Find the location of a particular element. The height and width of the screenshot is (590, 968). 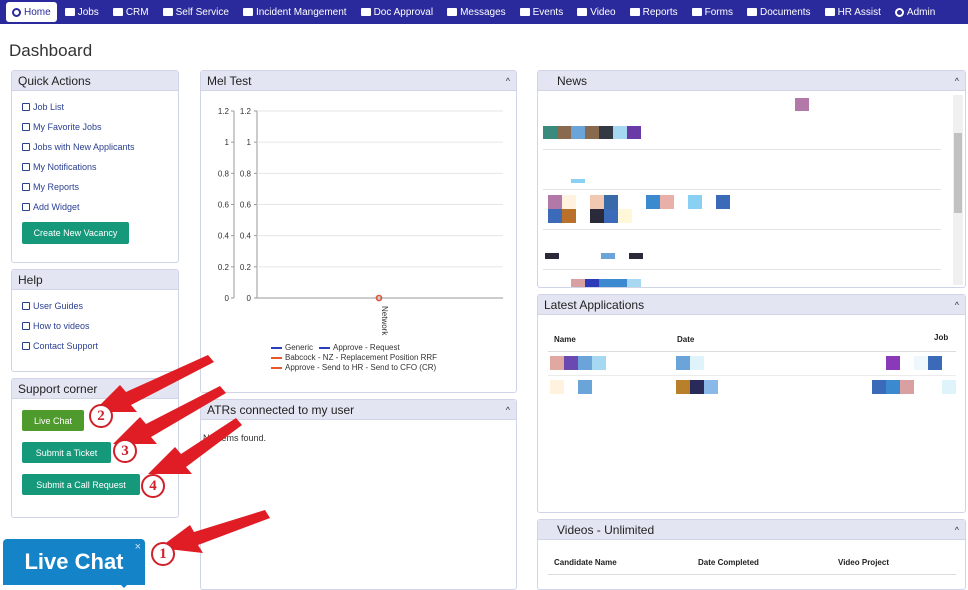

atrs-title: ATRs connected to my user is located at coordinates (281, 409).